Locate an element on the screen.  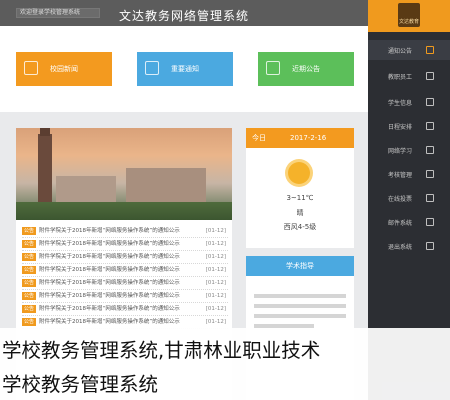
sidebar-item-students: 学生信息 is located at coordinates (409, 102).